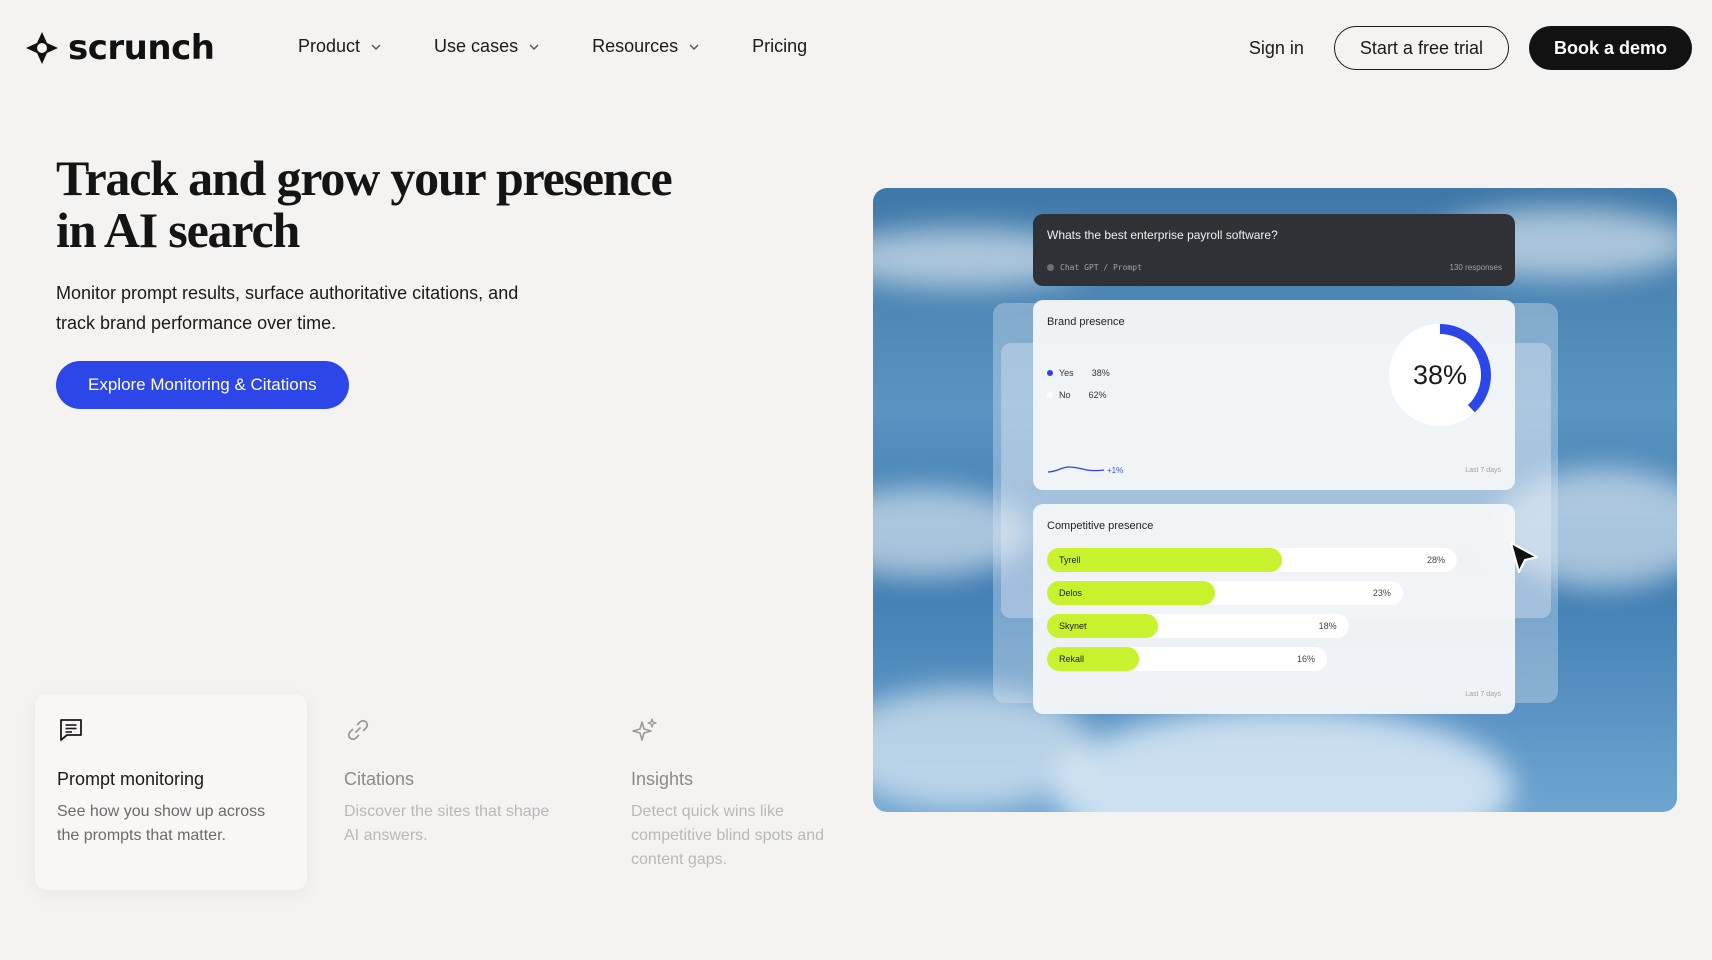 The image size is (1712, 960). What do you see at coordinates (476, 46) in the screenshot?
I see `nav-use-cases-label: Use cases` at bounding box center [476, 46].